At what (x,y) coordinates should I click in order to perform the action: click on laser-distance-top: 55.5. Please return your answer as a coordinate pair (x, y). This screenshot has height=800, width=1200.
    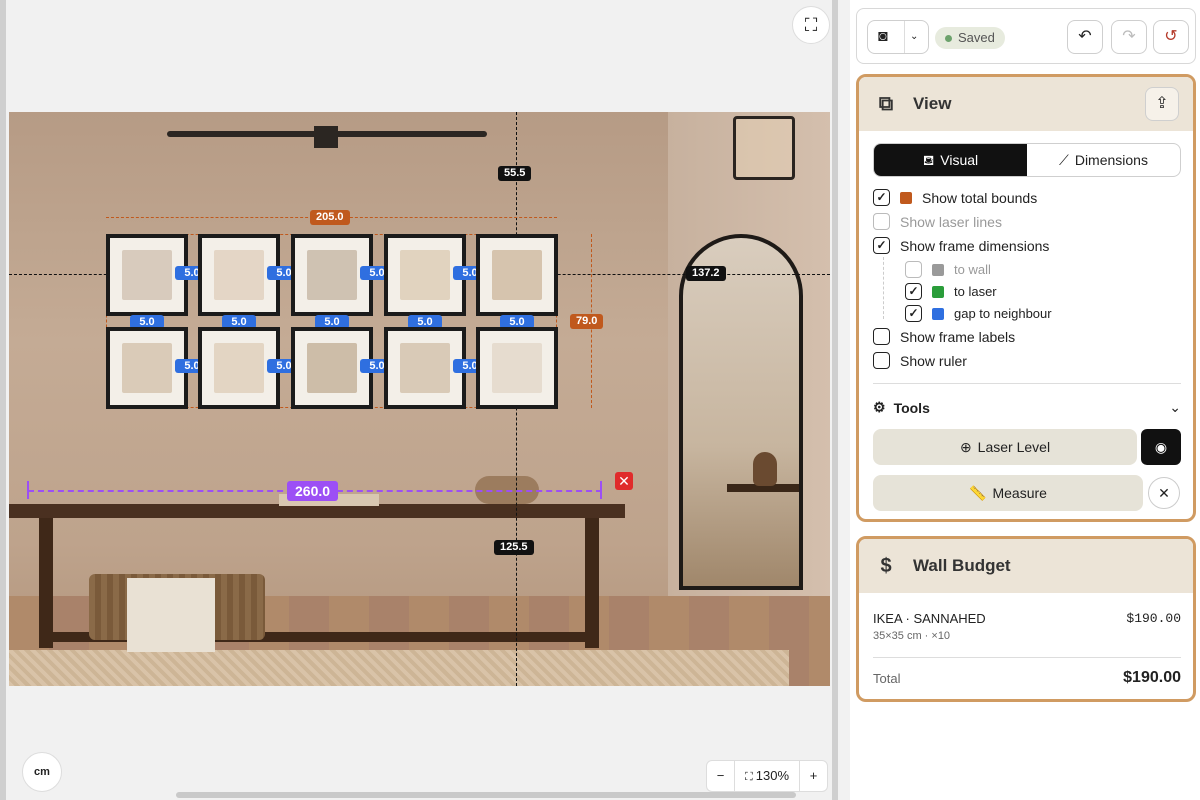
    Looking at the image, I should click on (515, 173).